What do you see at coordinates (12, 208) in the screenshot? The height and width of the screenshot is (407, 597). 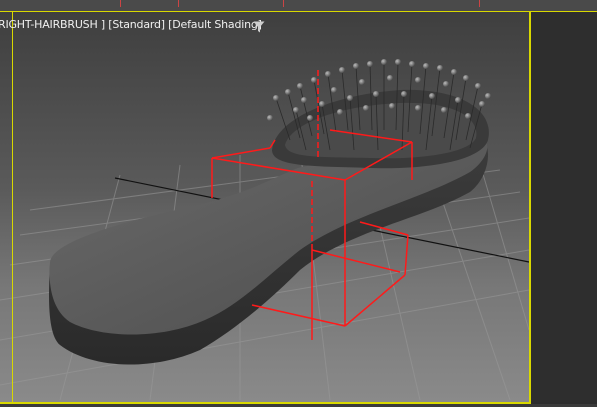 I see `viewport-active-border` at bounding box center [12, 208].